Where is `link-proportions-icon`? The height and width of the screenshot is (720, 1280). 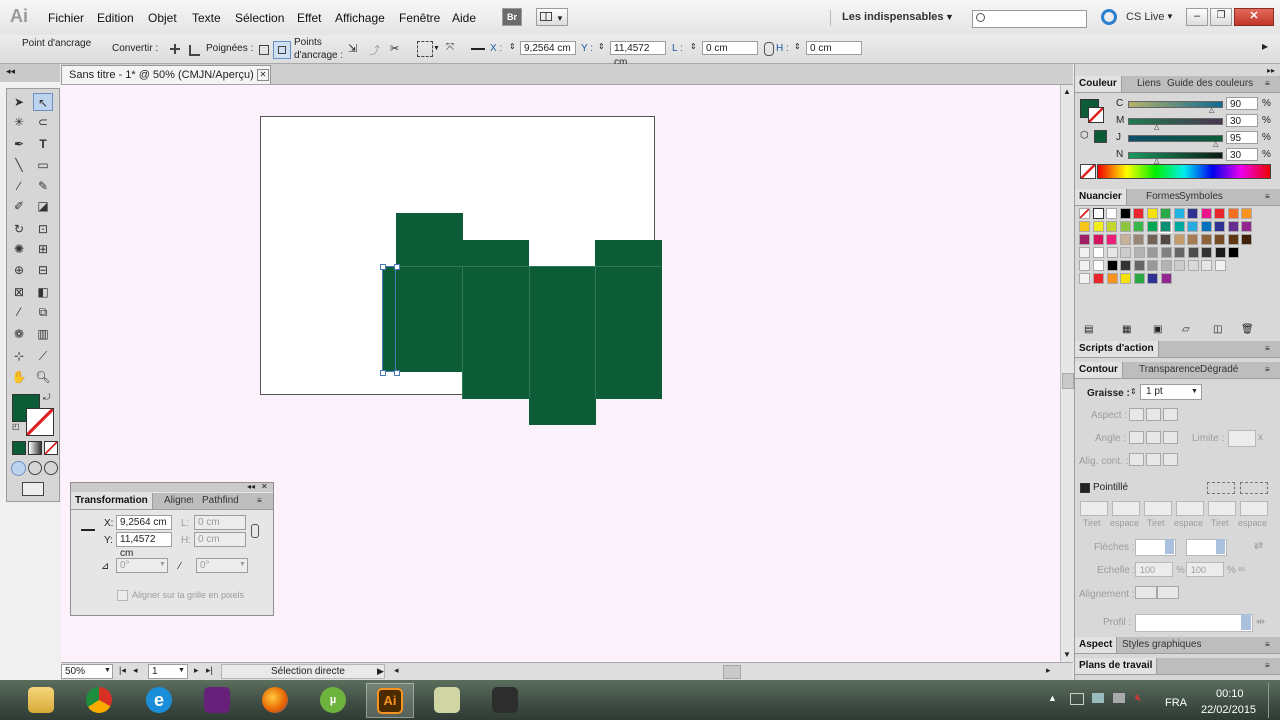
link-proportions-icon is located at coordinates (255, 531).